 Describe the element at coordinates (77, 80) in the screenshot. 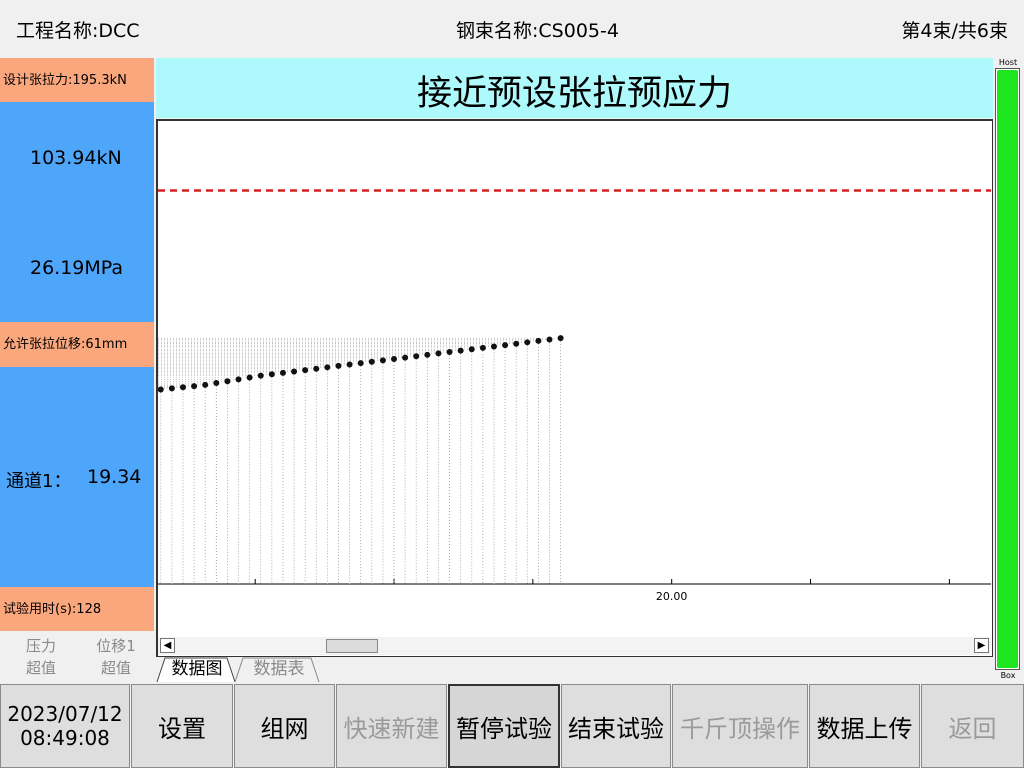

I see `design-force-label: 设计张拉力:195.3kN` at that location.